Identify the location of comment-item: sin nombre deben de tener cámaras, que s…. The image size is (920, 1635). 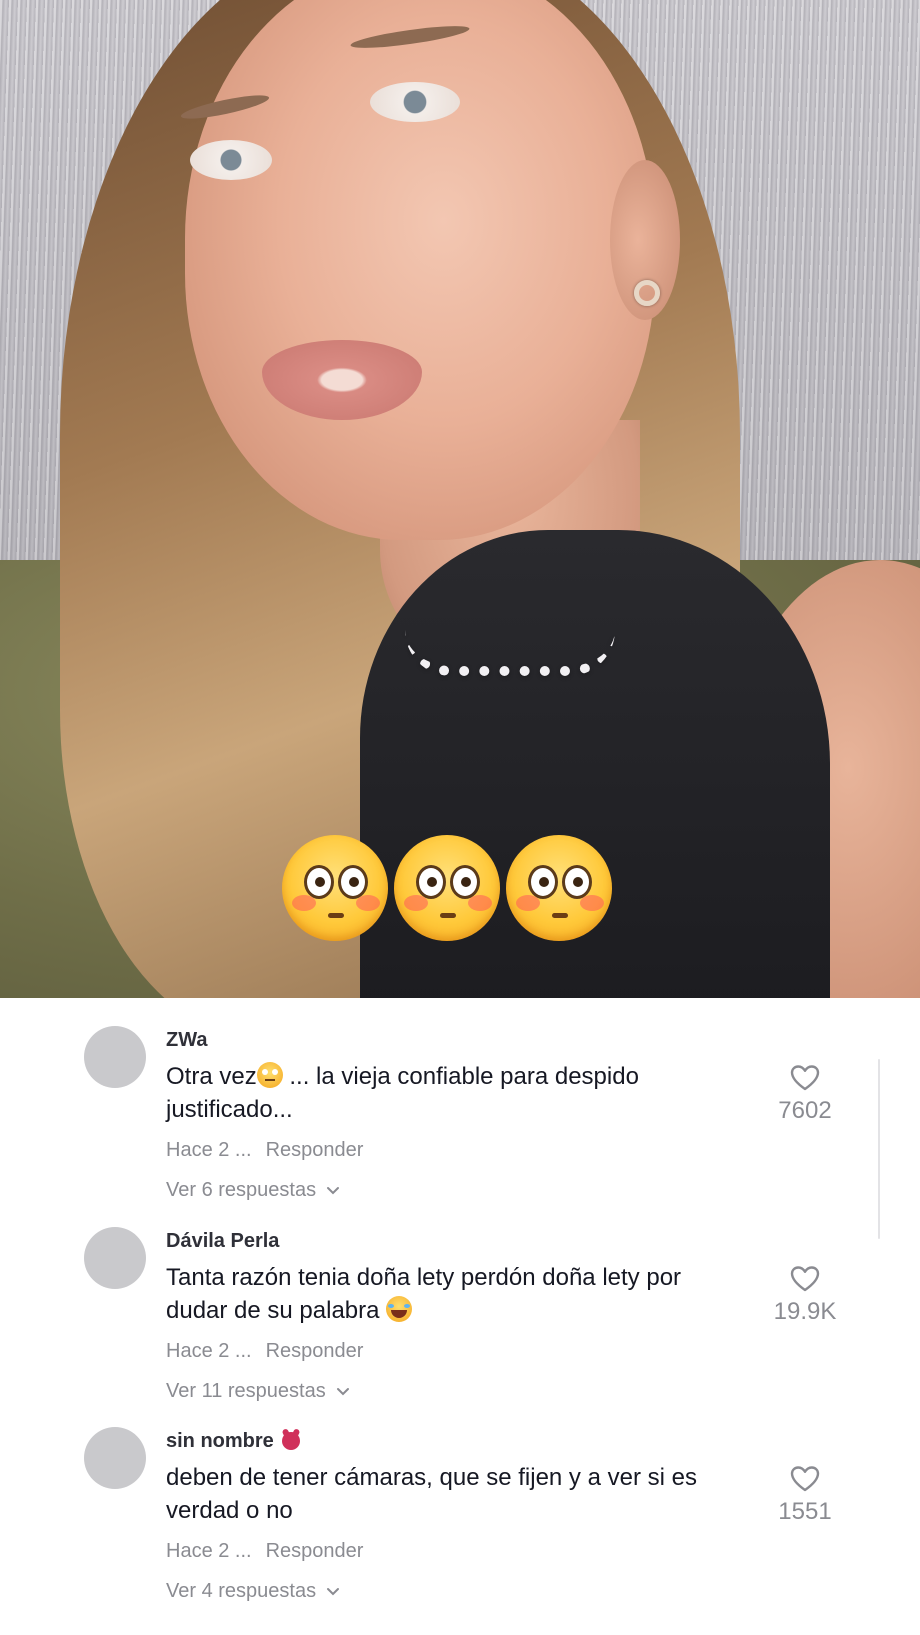
(460, 1500).